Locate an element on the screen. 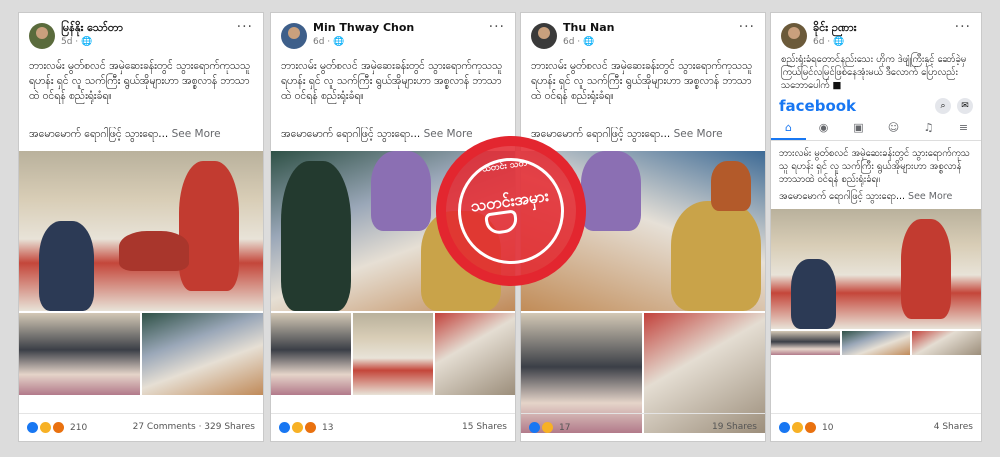 This screenshot has width=1000, height=457. reaction-count: 10 is located at coordinates (828, 427).